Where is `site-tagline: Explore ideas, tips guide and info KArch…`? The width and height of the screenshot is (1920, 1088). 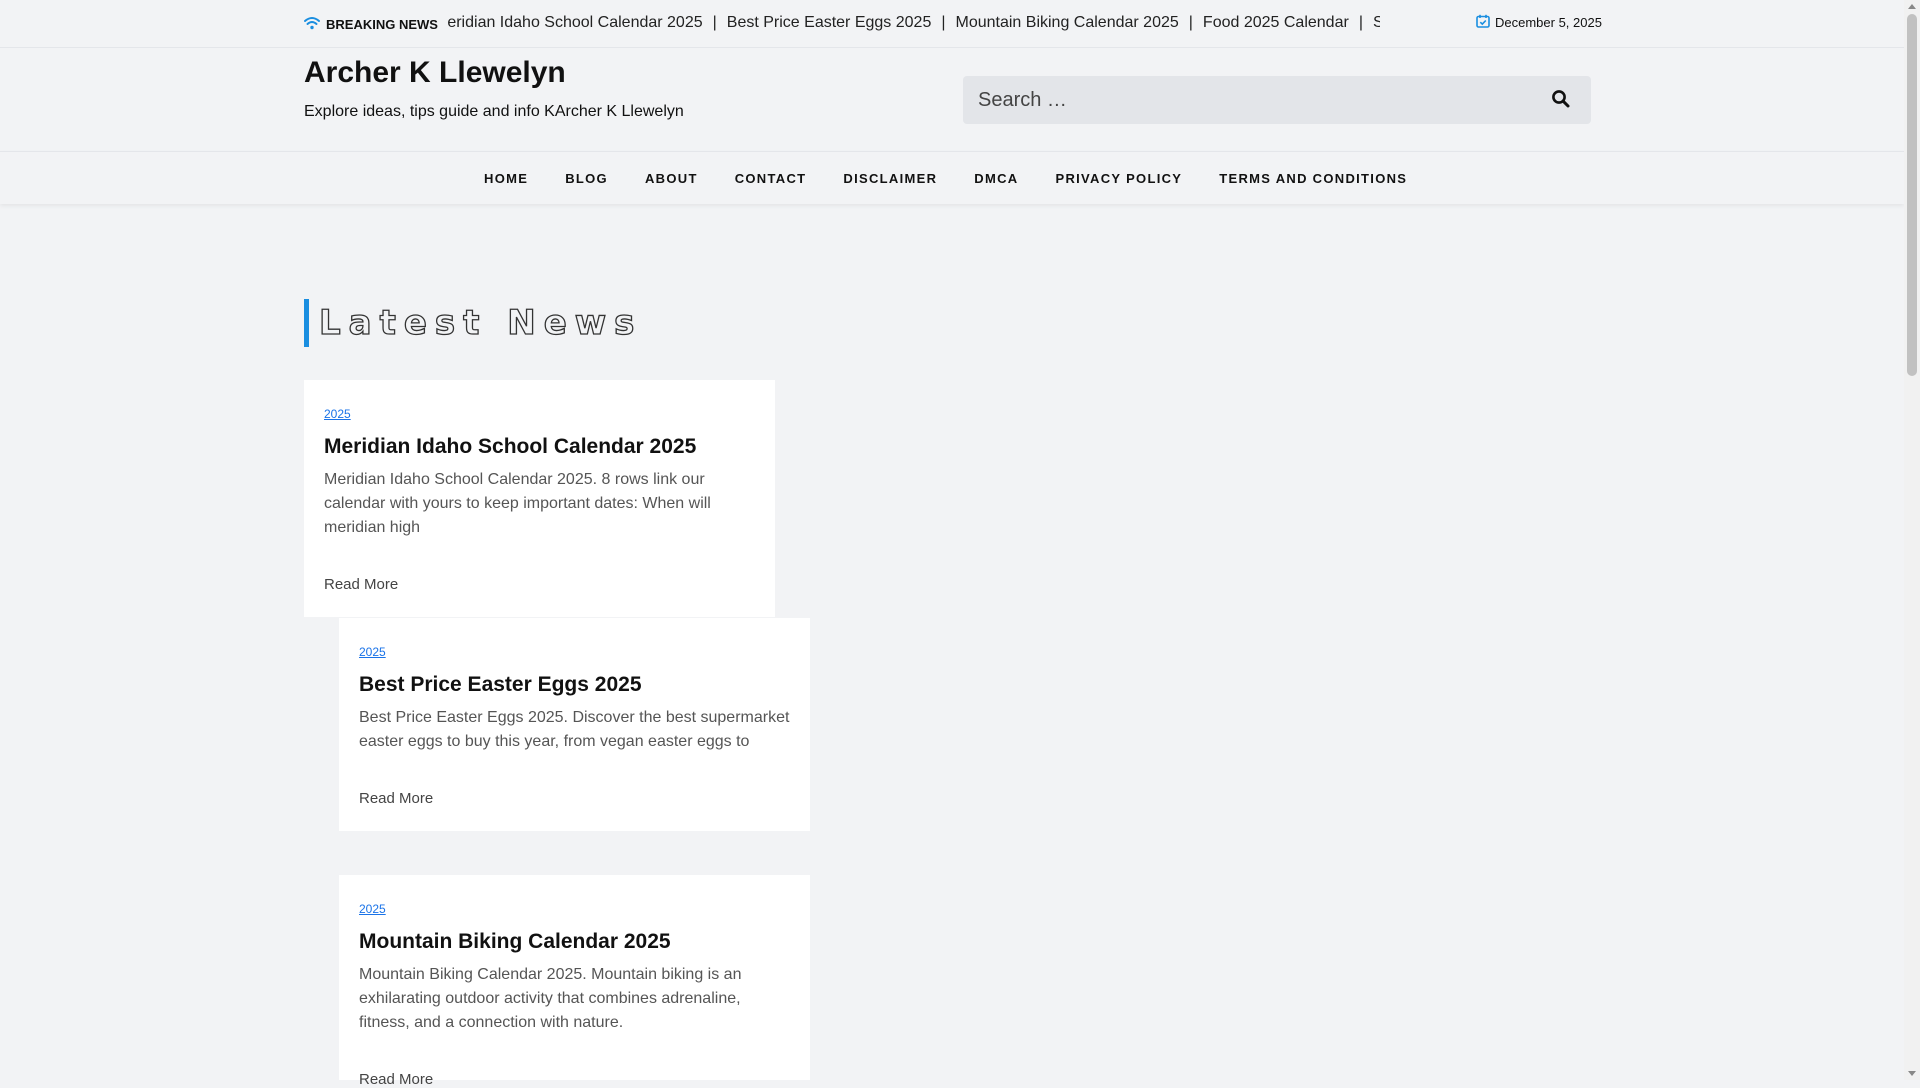
site-tagline: Explore ideas, tips guide and info KArch… is located at coordinates (494, 111).